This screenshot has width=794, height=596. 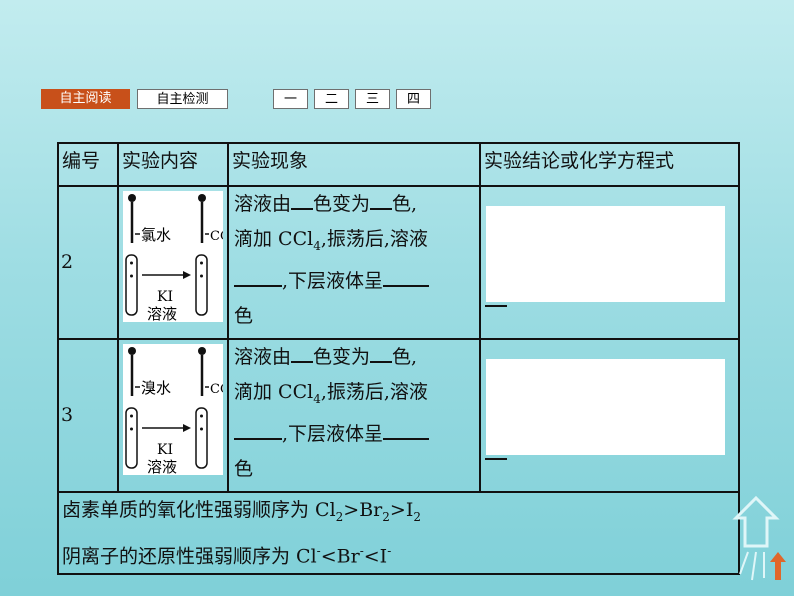 What do you see at coordinates (354, 164) in the screenshot?
I see `header-phenomenon: 实验现象` at bounding box center [354, 164].